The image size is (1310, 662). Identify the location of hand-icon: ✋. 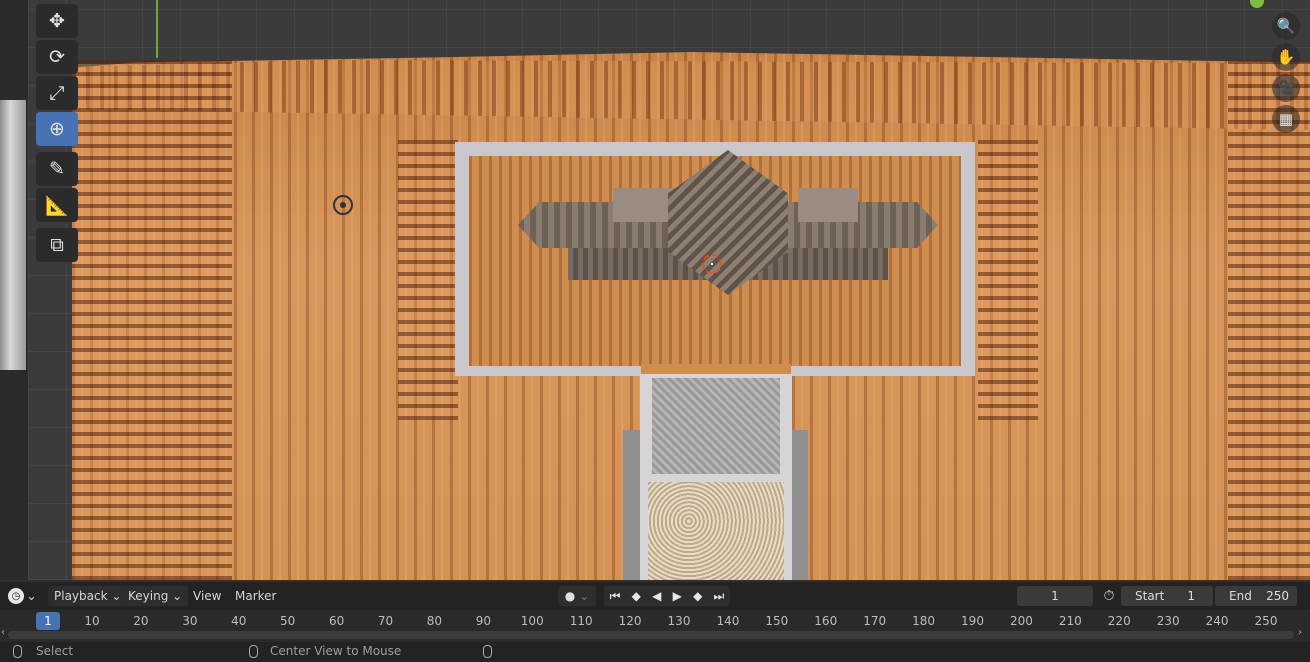
(1286, 57).